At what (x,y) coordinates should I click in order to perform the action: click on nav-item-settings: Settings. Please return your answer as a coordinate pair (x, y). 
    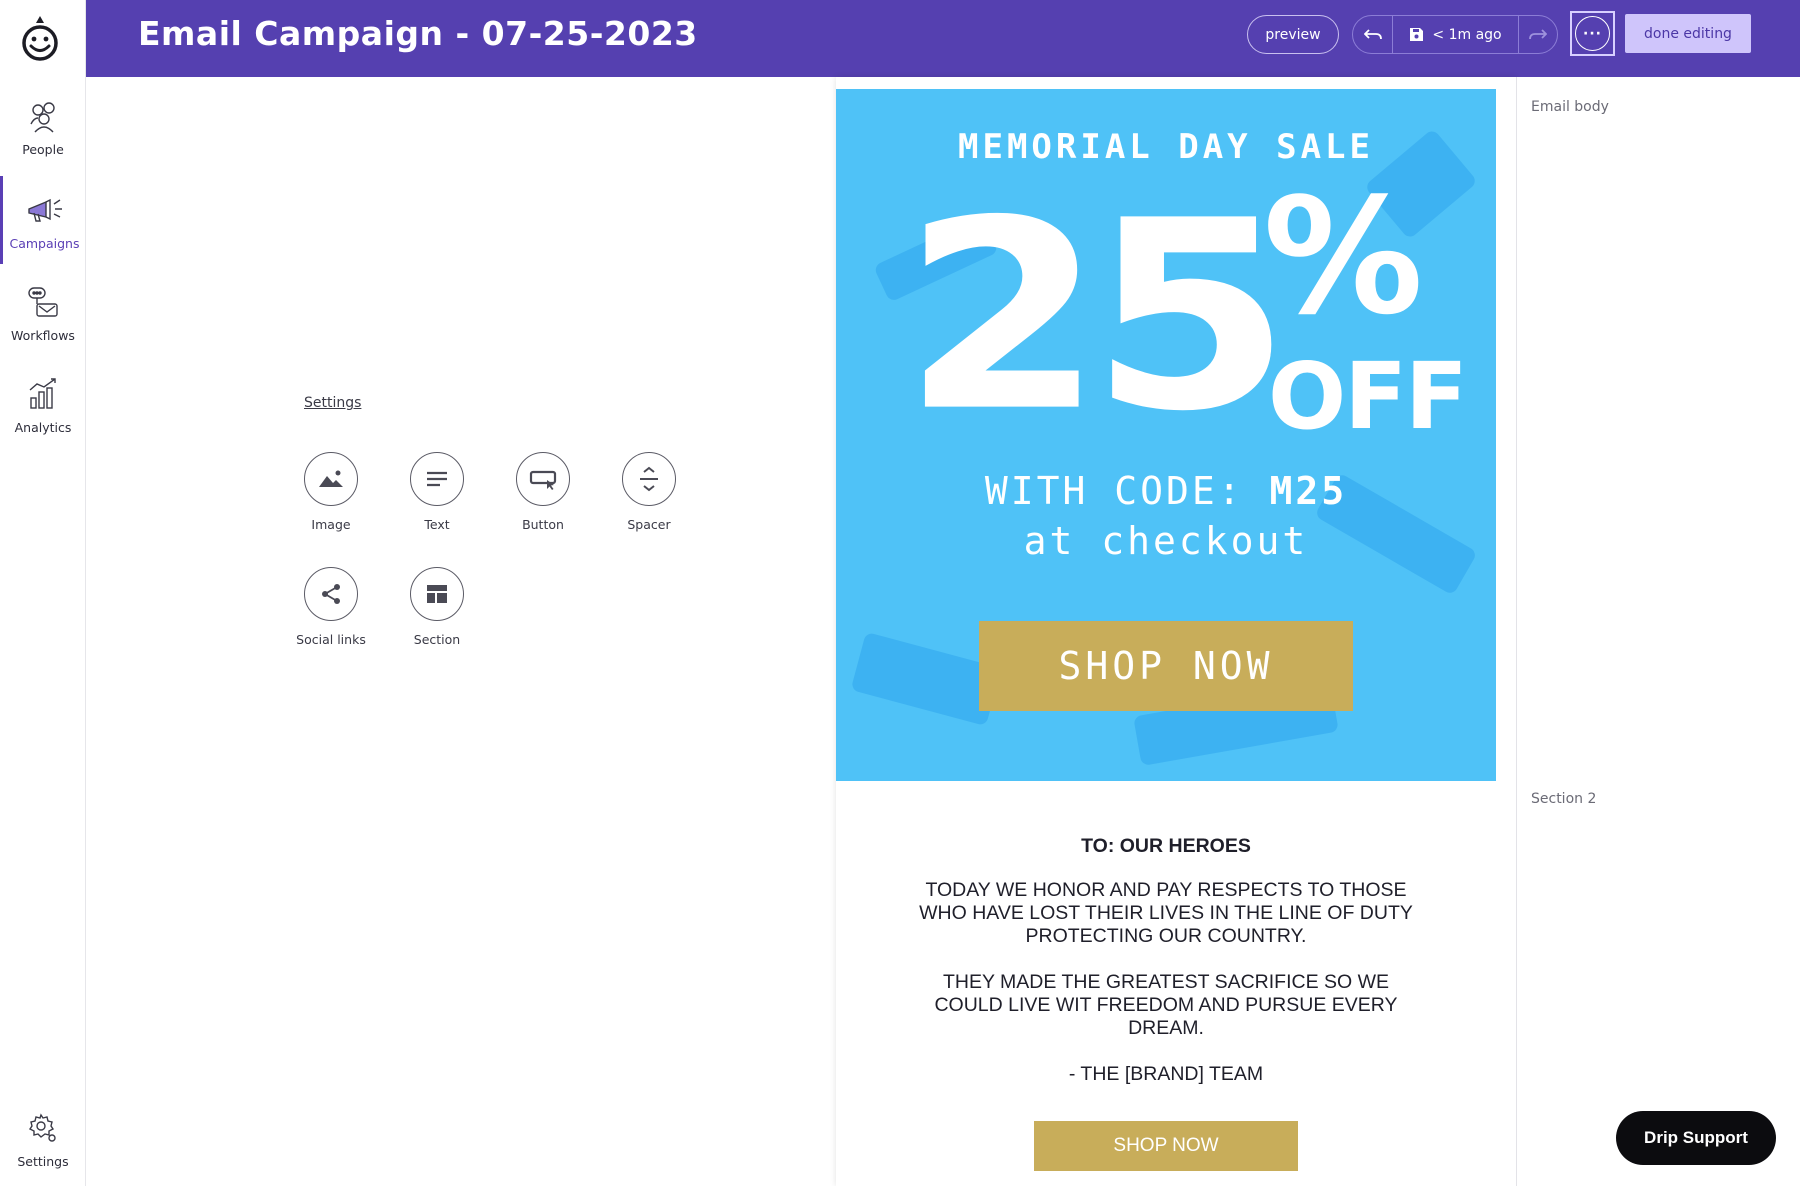
    Looking at the image, I should click on (43, 1138).